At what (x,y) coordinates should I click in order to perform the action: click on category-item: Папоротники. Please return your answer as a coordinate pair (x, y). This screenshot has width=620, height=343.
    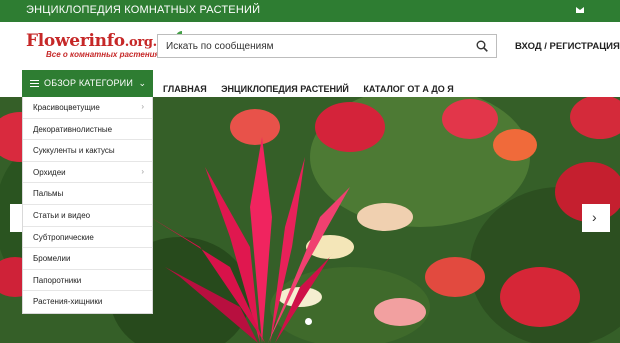
    Looking at the image, I should click on (87, 281).